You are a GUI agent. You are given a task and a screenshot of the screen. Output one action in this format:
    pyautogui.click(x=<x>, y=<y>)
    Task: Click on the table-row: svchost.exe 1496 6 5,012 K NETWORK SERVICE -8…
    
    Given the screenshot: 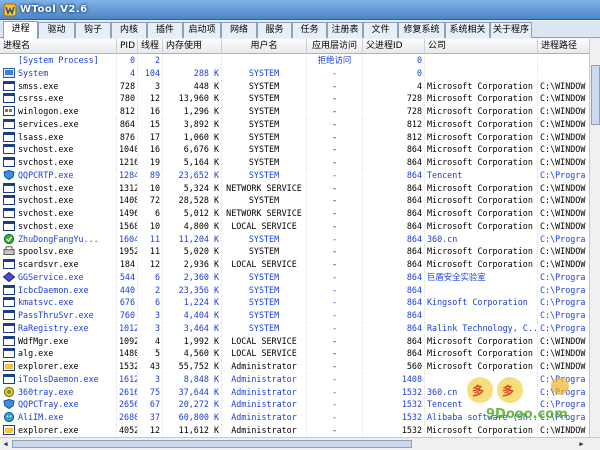 What is the action you would take?
    pyautogui.click(x=294, y=213)
    